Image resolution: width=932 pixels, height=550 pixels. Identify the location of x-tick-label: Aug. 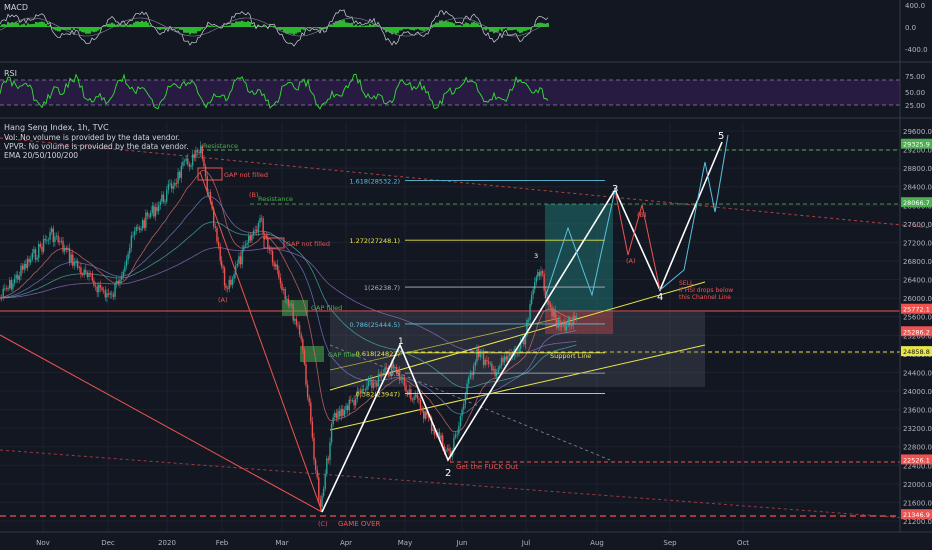
(597, 543).